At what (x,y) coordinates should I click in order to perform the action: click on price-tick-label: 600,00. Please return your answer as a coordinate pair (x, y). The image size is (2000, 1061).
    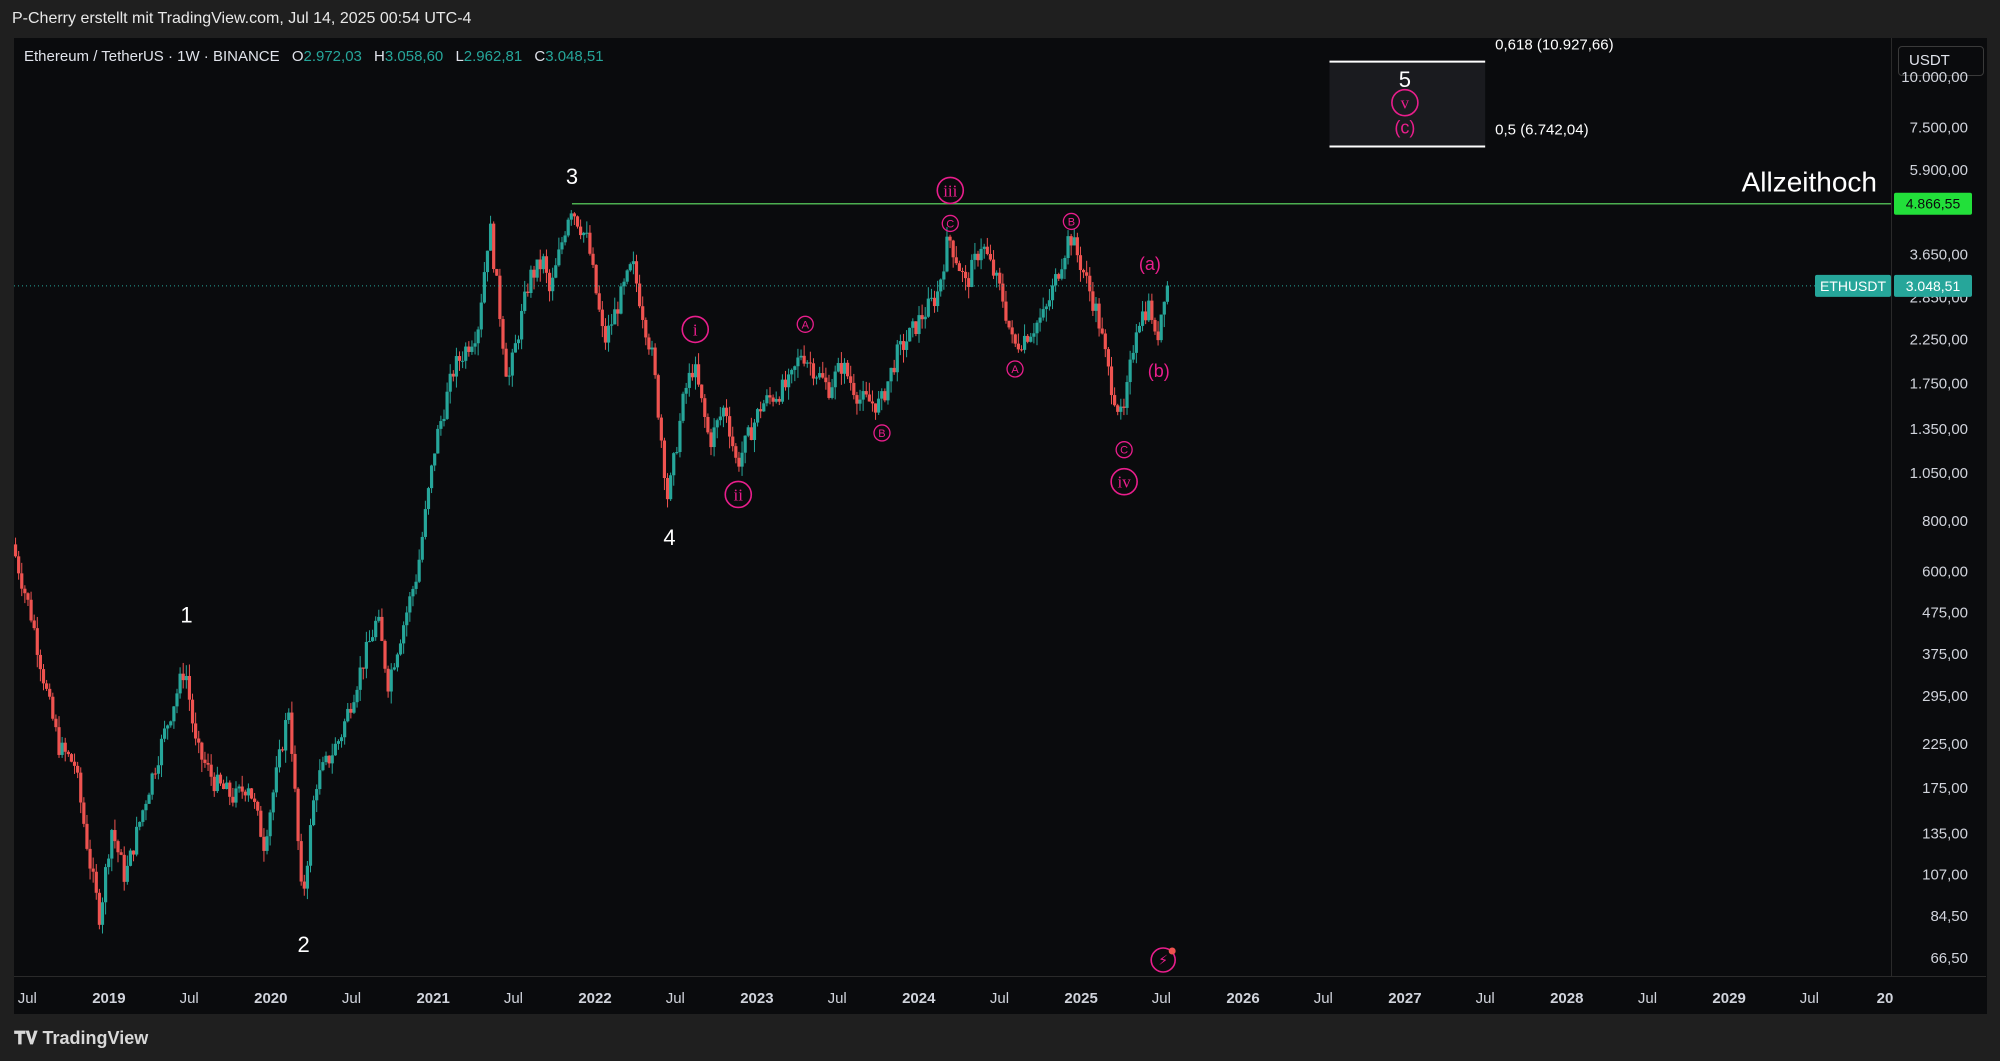
    Looking at the image, I should click on (1945, 571).